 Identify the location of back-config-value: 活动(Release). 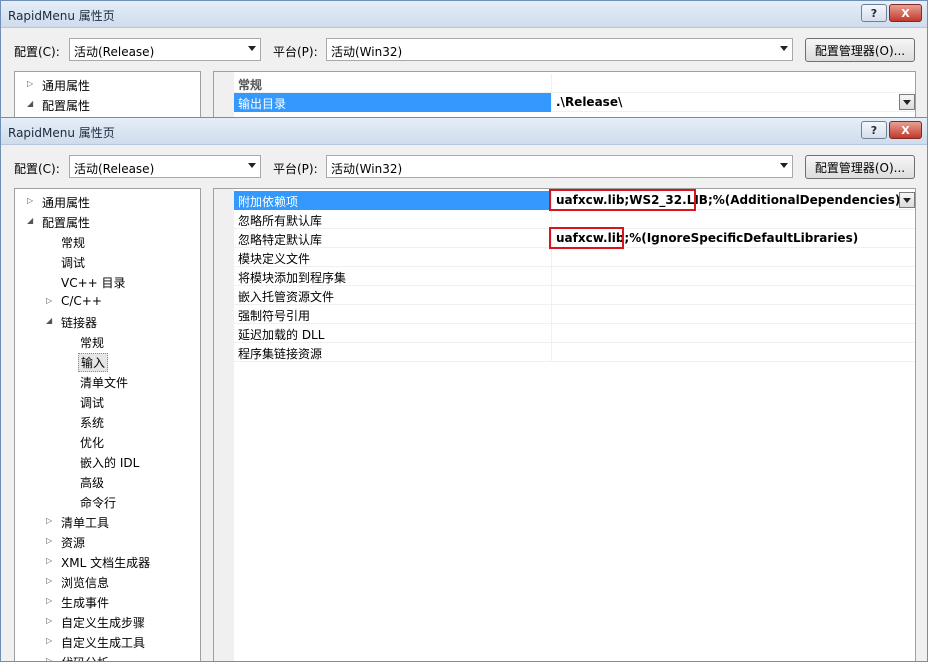
(114, 52).